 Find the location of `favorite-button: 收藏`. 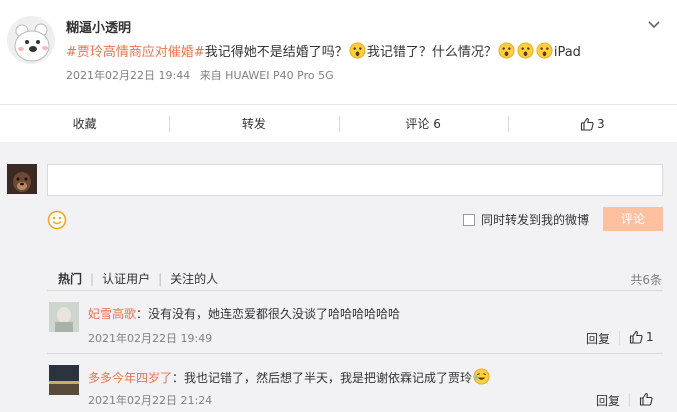

favorite-button: 收藏 is located at coordinates (84, 123).